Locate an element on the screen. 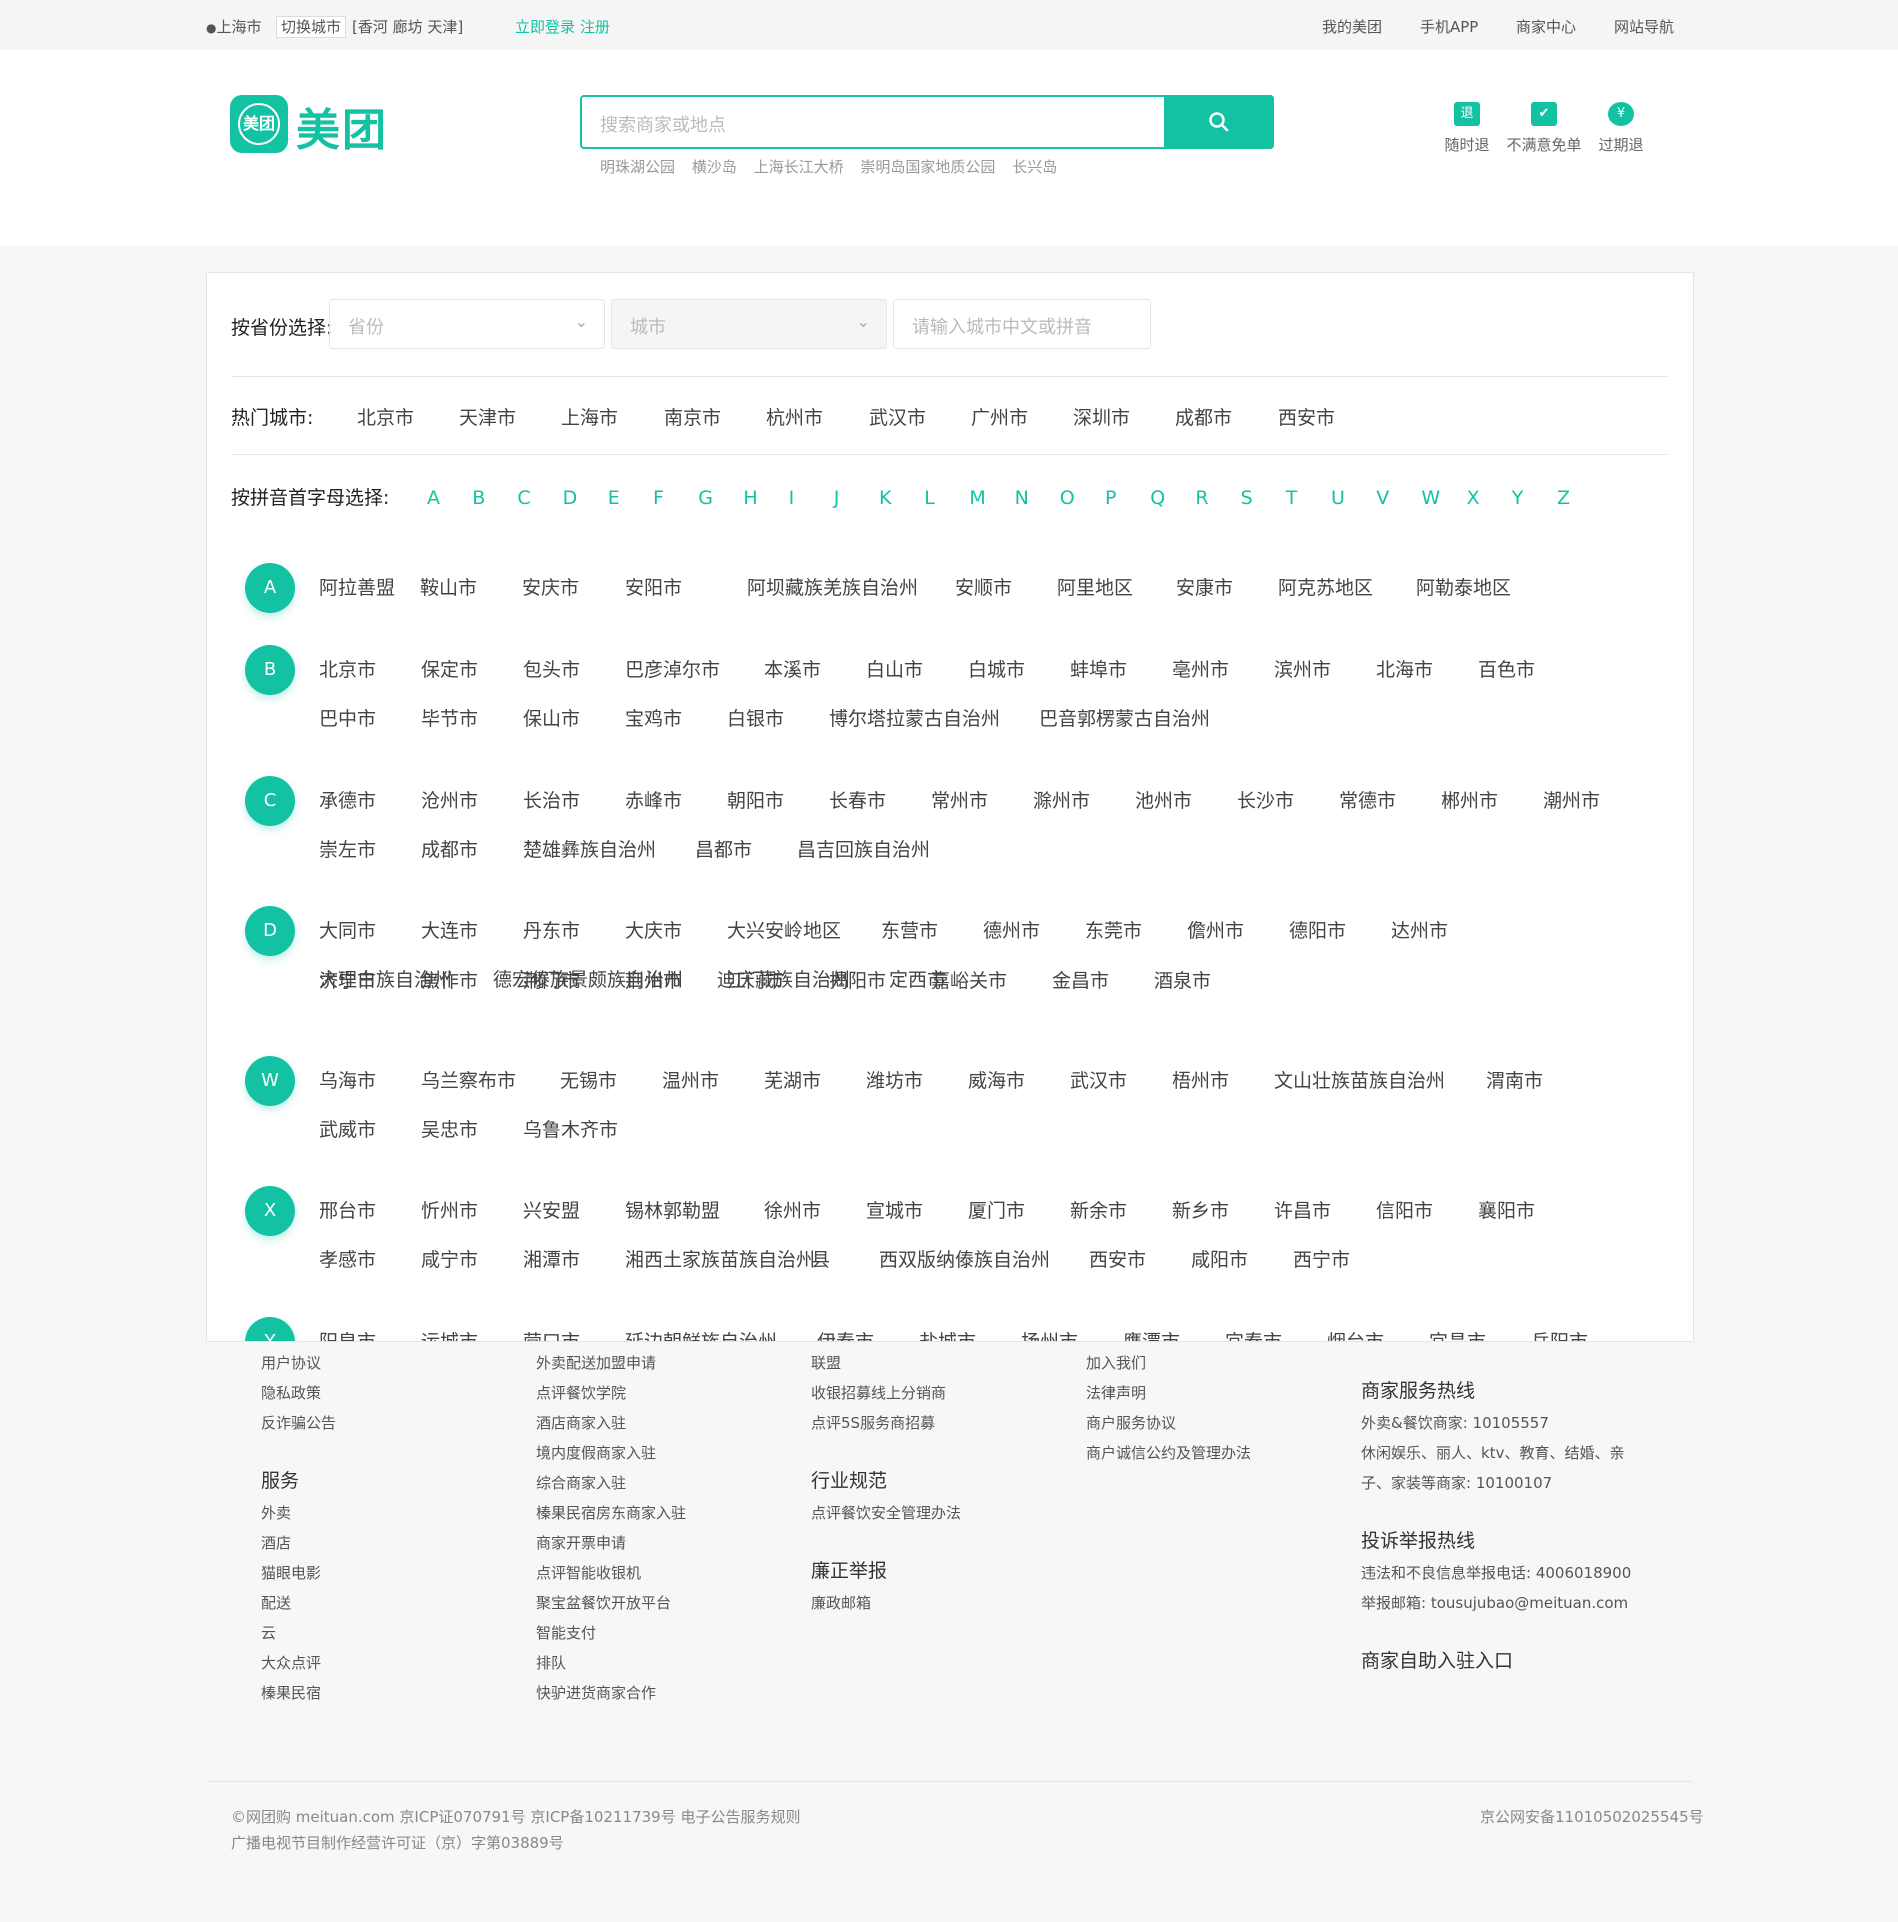  city-item: 昌吉回族自治州 is located at coordinates (863, 848).